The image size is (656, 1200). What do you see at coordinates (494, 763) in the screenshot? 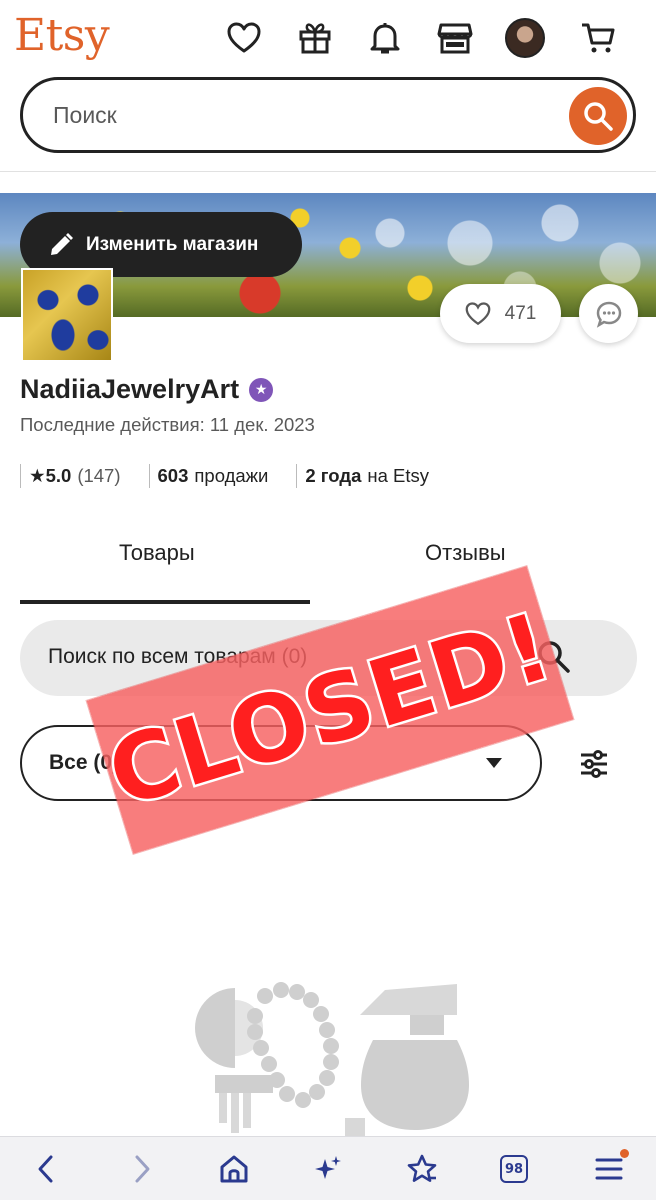
I see `caret-down-icon` at bounding box center [494, 763].